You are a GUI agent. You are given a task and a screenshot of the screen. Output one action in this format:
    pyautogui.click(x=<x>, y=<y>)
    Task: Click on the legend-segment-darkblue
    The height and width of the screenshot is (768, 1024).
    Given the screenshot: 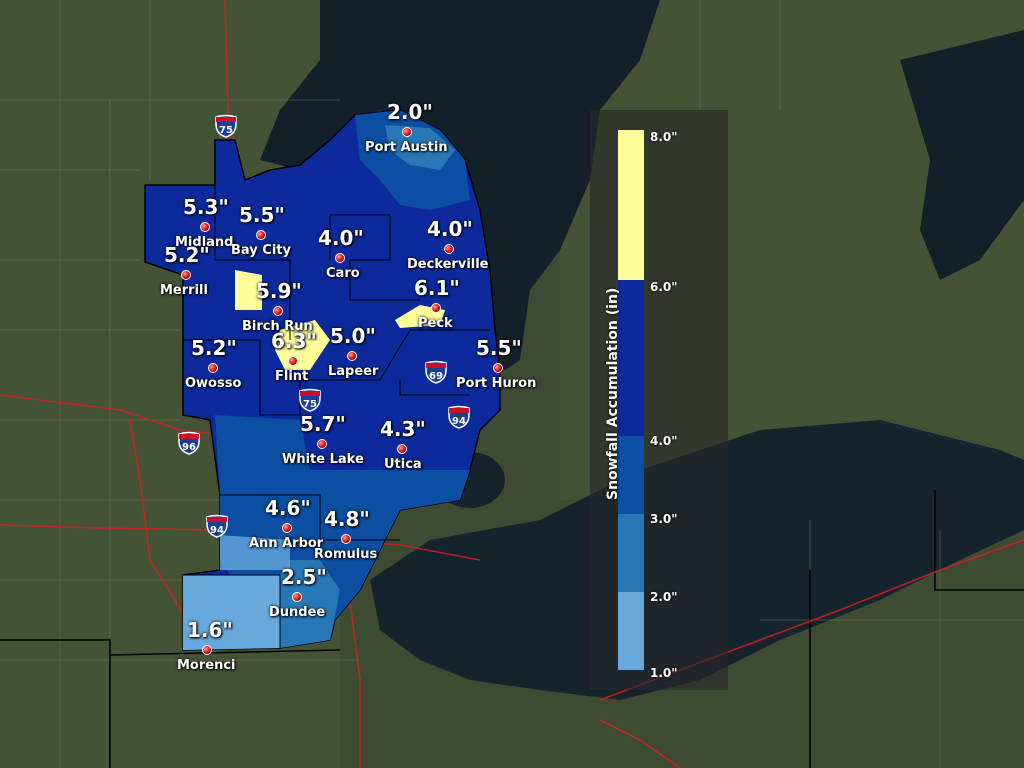 What is the action you would take?
    pyautogui.click(x=631, y=358)
    